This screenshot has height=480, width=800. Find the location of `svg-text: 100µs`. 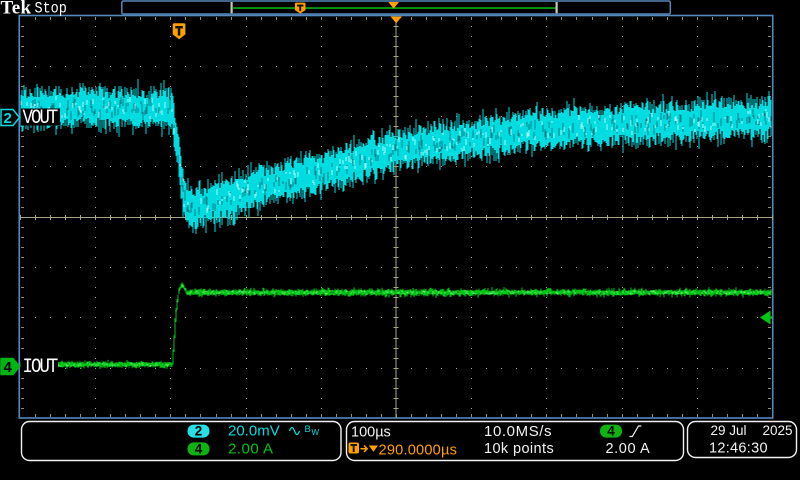

svg-text: 100µs is located at coordinates (371, 433).